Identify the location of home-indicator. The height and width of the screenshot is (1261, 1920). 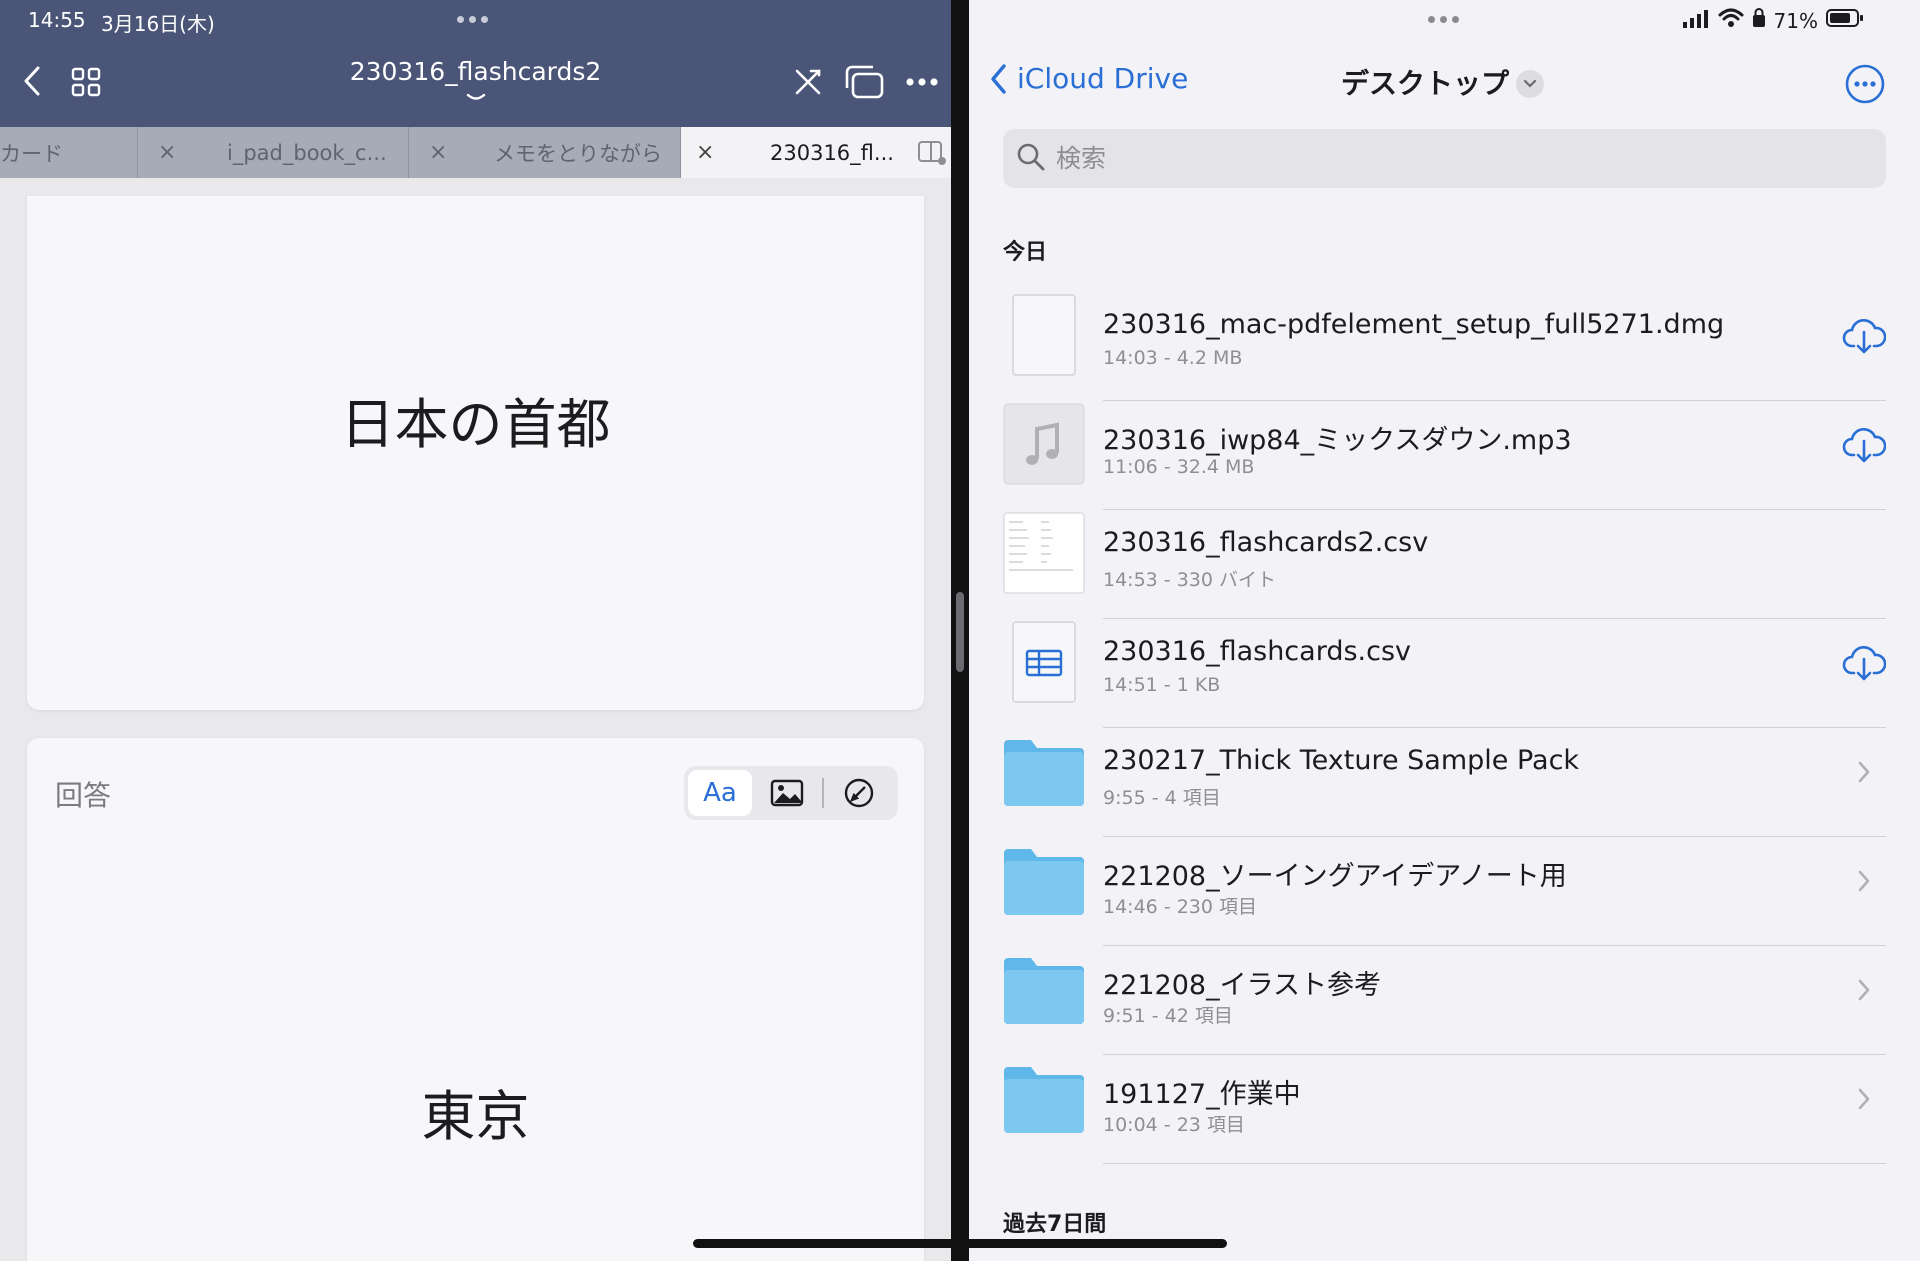
(960, 1243).